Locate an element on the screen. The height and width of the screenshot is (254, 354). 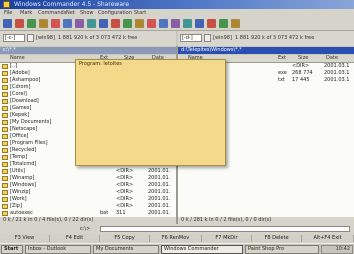
command-line-bar: c:\> is located at coordinates (177, 229).